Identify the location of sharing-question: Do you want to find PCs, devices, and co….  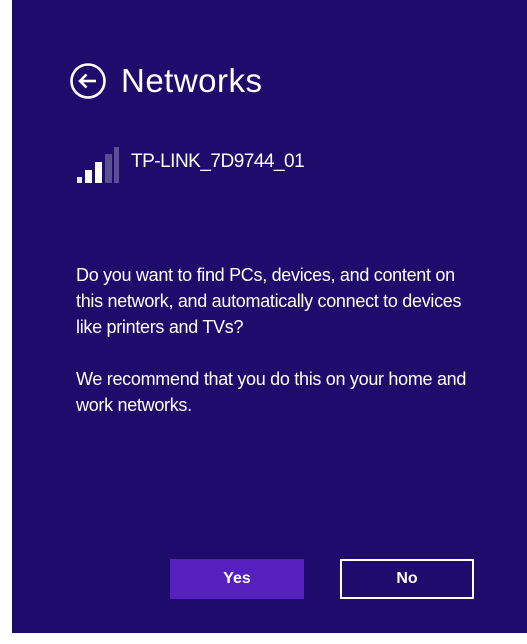
(269, 301).